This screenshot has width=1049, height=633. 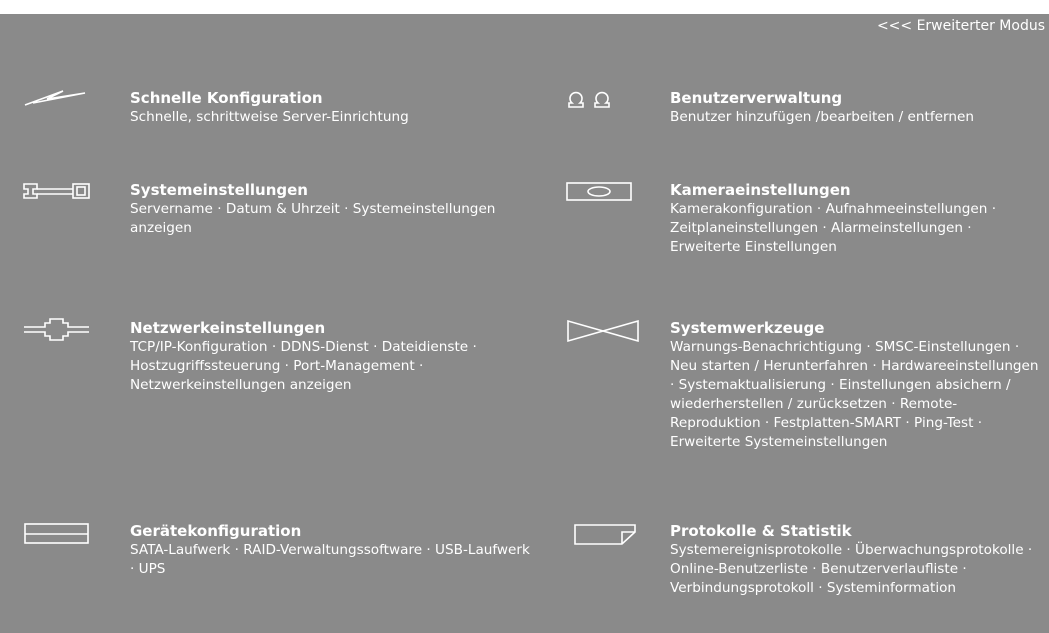 What do you see at coordinates (747, 328) in the screenshot?
I see `menu-item-title: Systemwerkzeuge` at bounding box center [747, 328].